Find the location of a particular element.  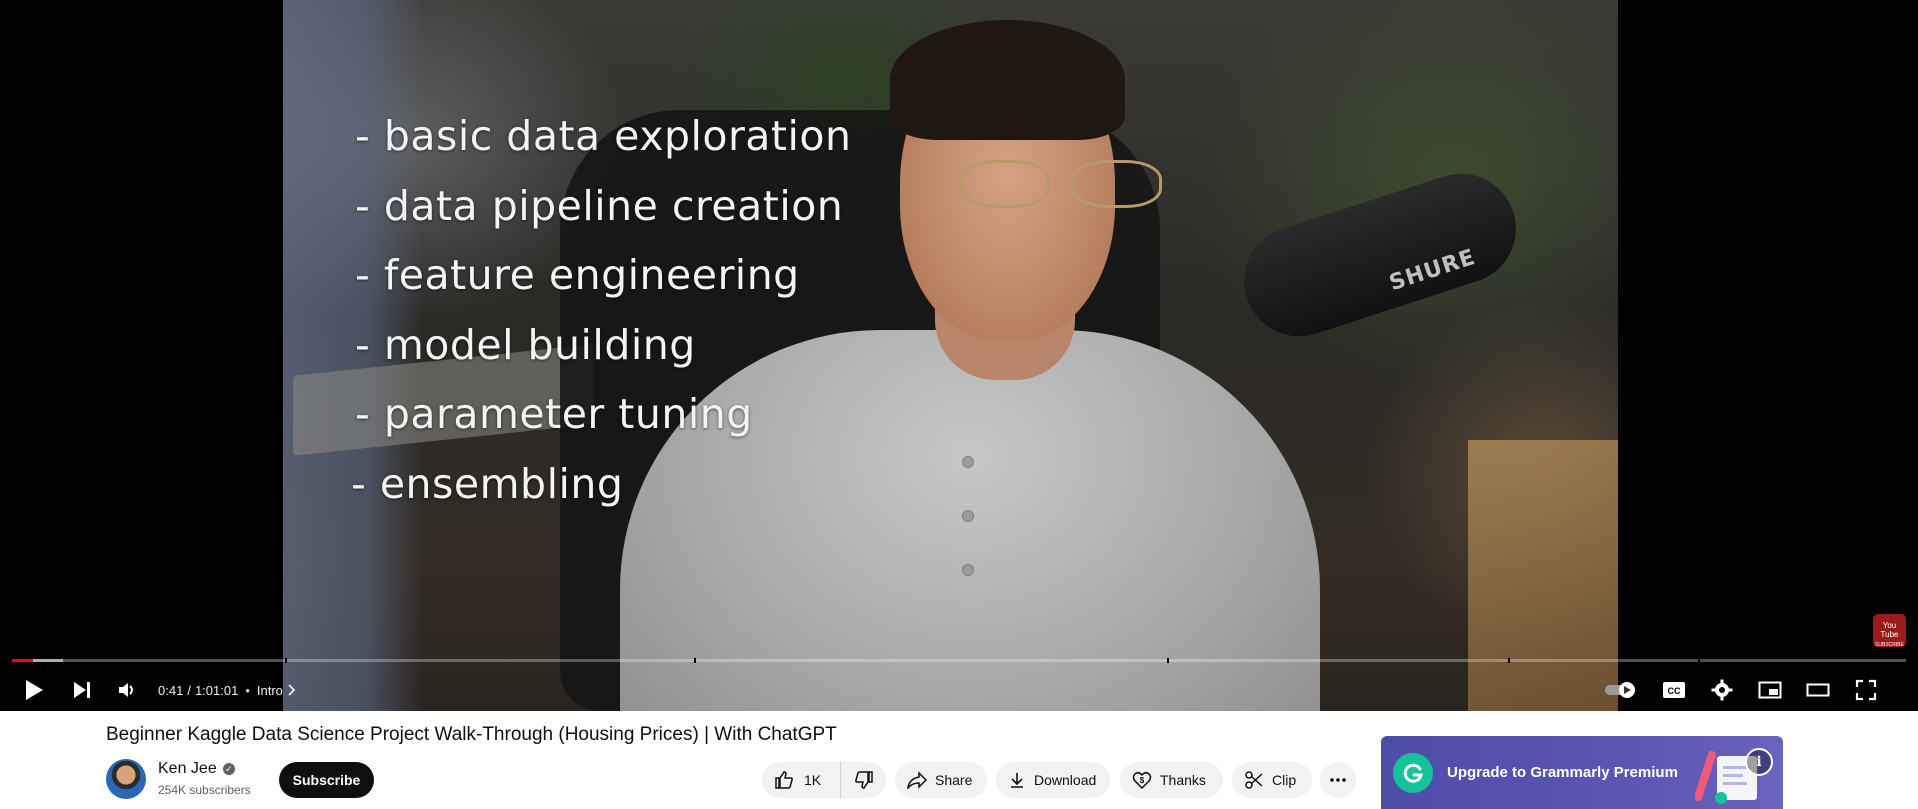

progress-bar is located at coordinates (959, 660).